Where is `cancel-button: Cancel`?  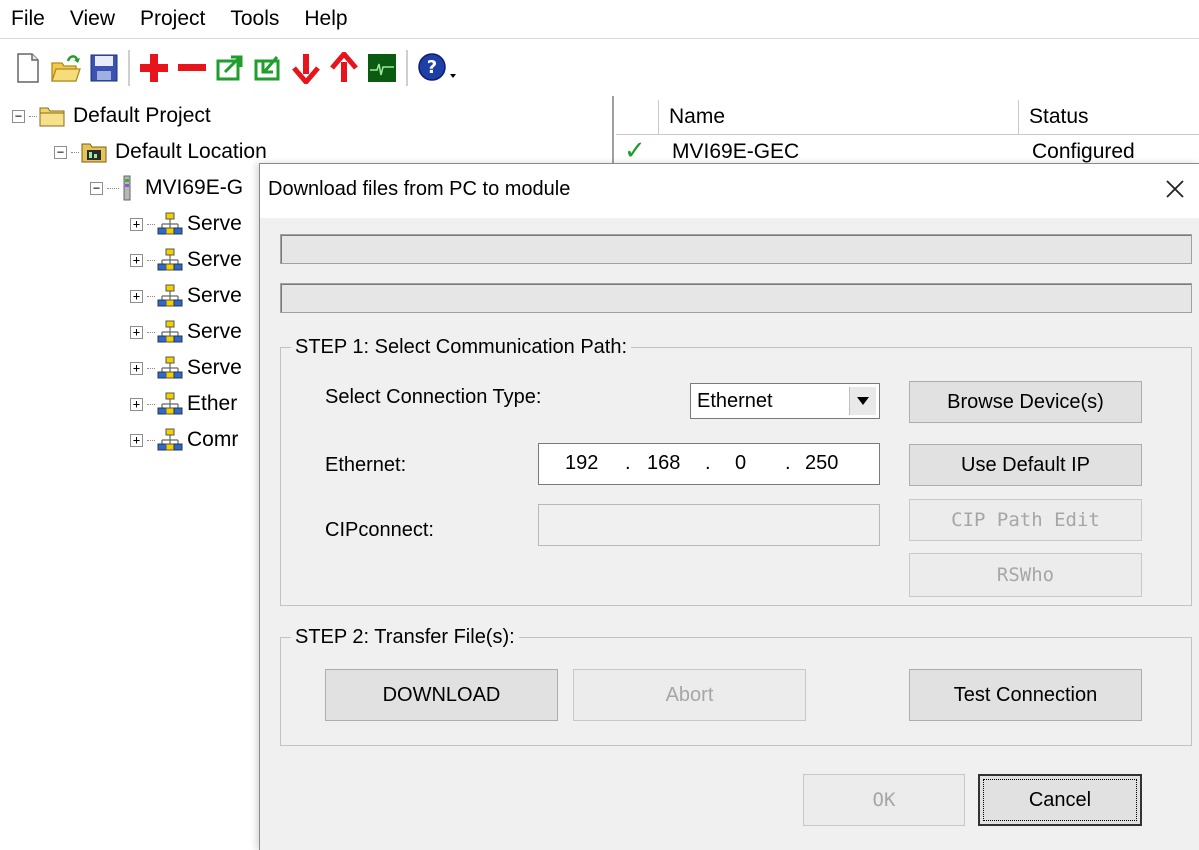
cancel-button: Cancel is located at coordinates (1060, 800).